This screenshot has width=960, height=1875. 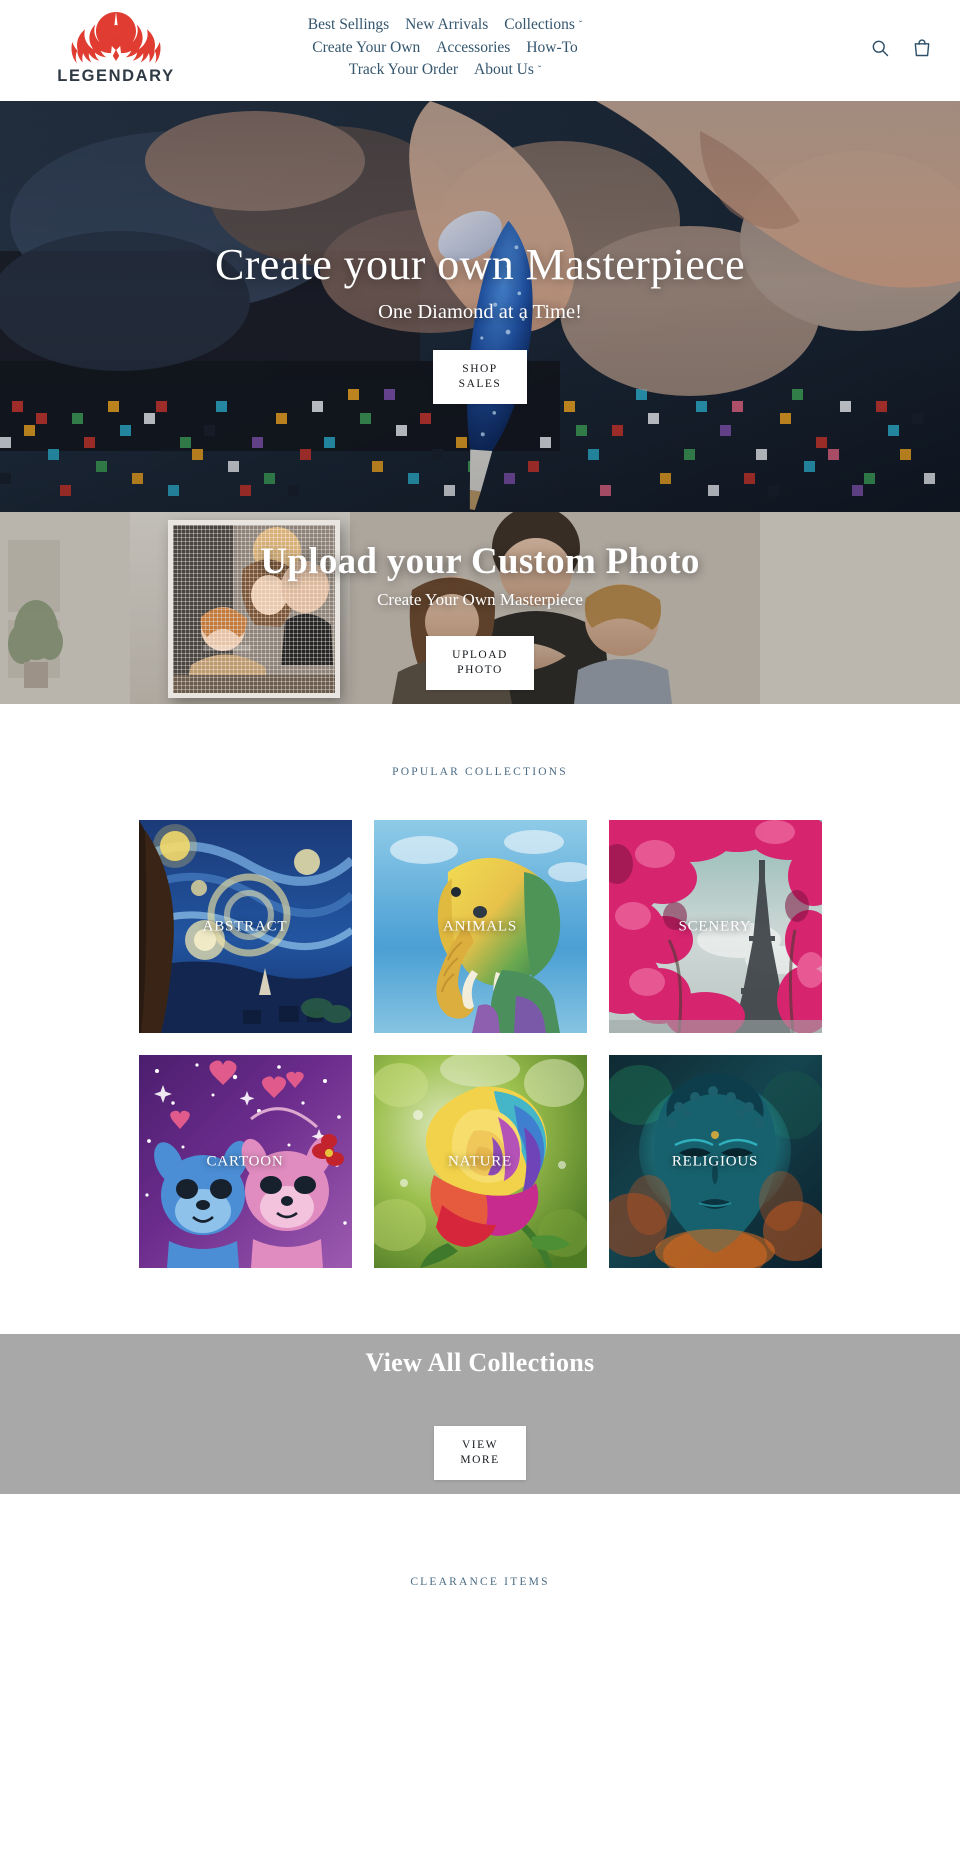 I want to click on collection-label: ABSTRACT, so click(x=245, y=926).